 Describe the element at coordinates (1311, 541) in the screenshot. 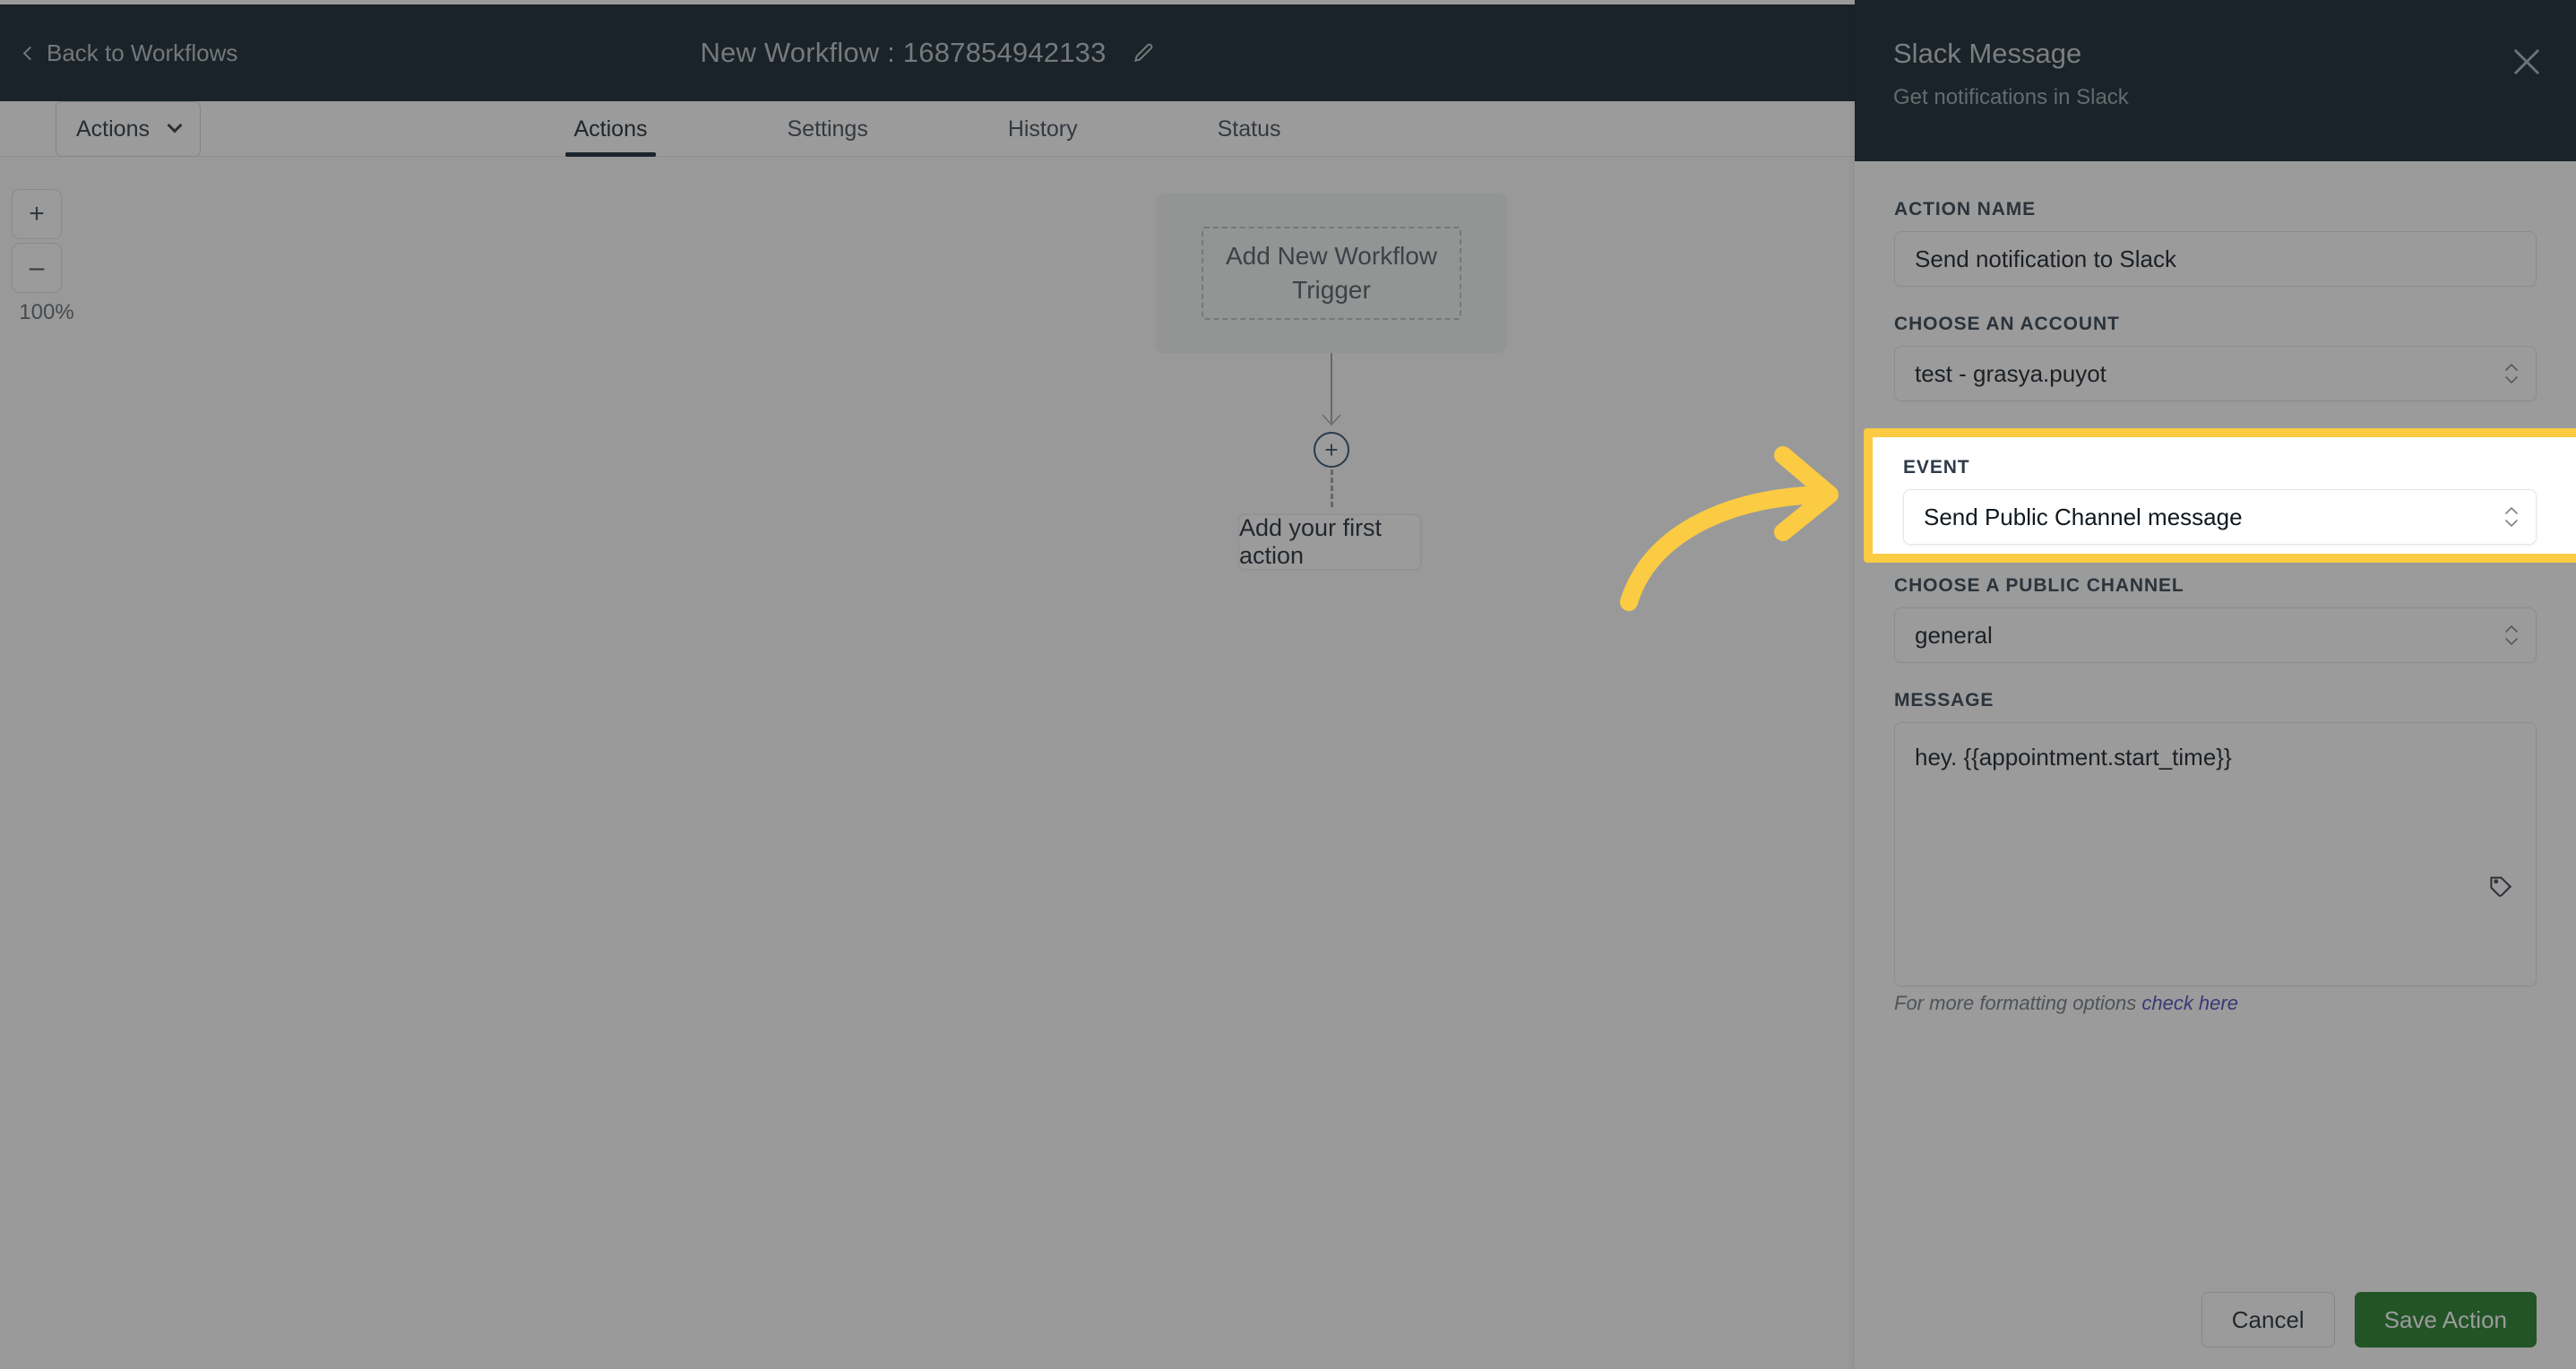

I see `add-first-action-label: Add your first action` at that location.